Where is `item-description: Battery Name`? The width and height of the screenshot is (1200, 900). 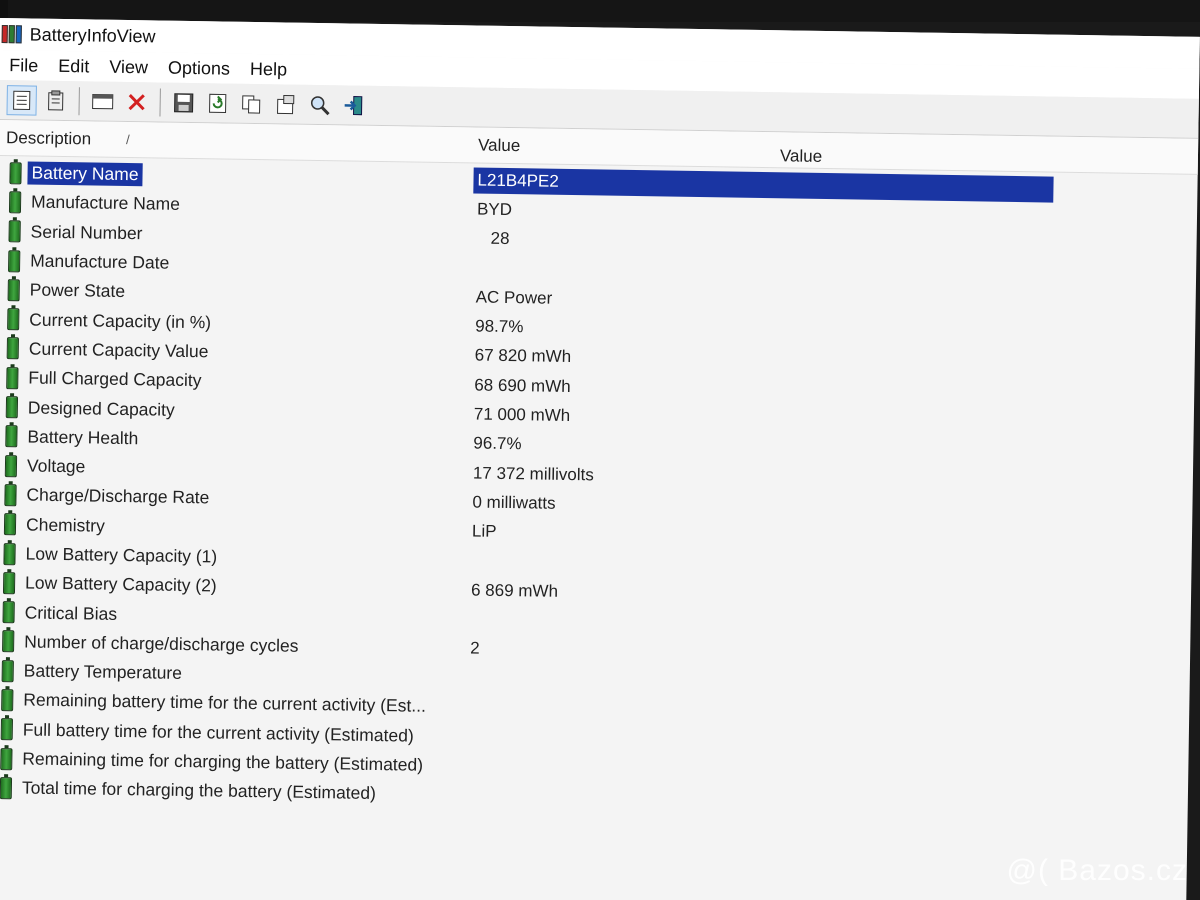 item-description: Battery Name is located at coordinates (85, 174).